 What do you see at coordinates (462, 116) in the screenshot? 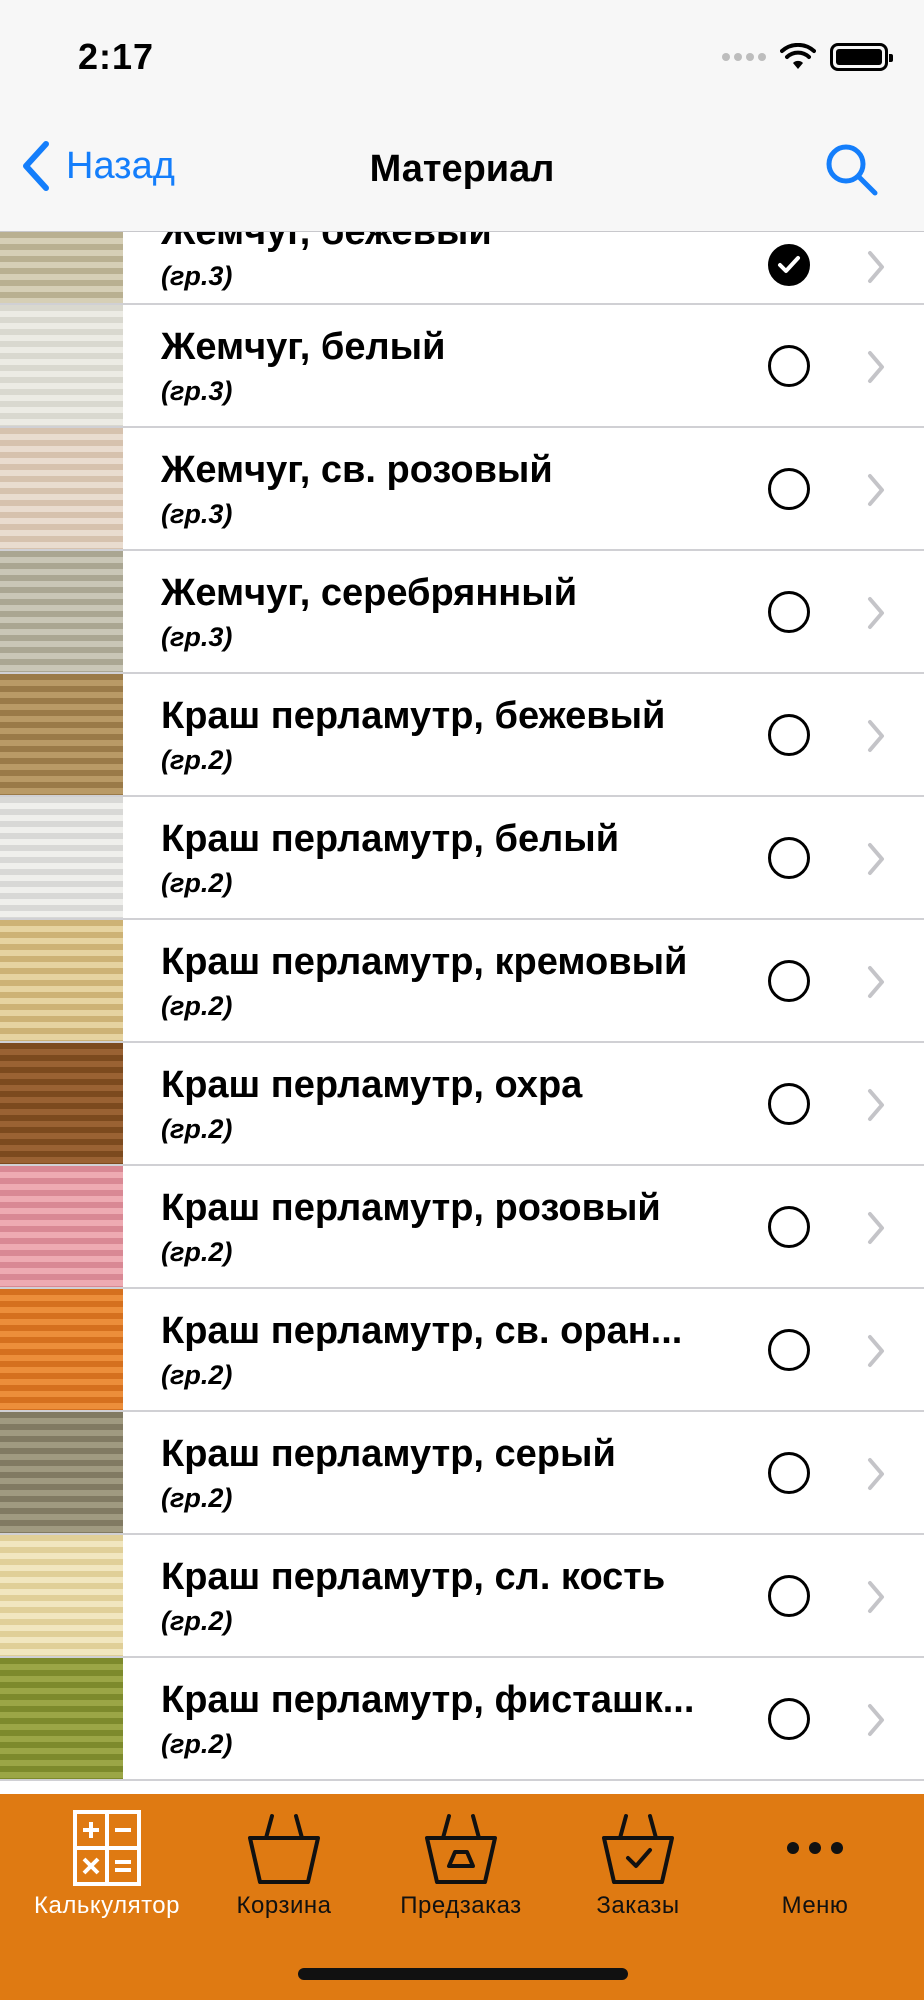
I see `navigation-bar: 2:17 Назад Материал` at bounding box center [462, 116].